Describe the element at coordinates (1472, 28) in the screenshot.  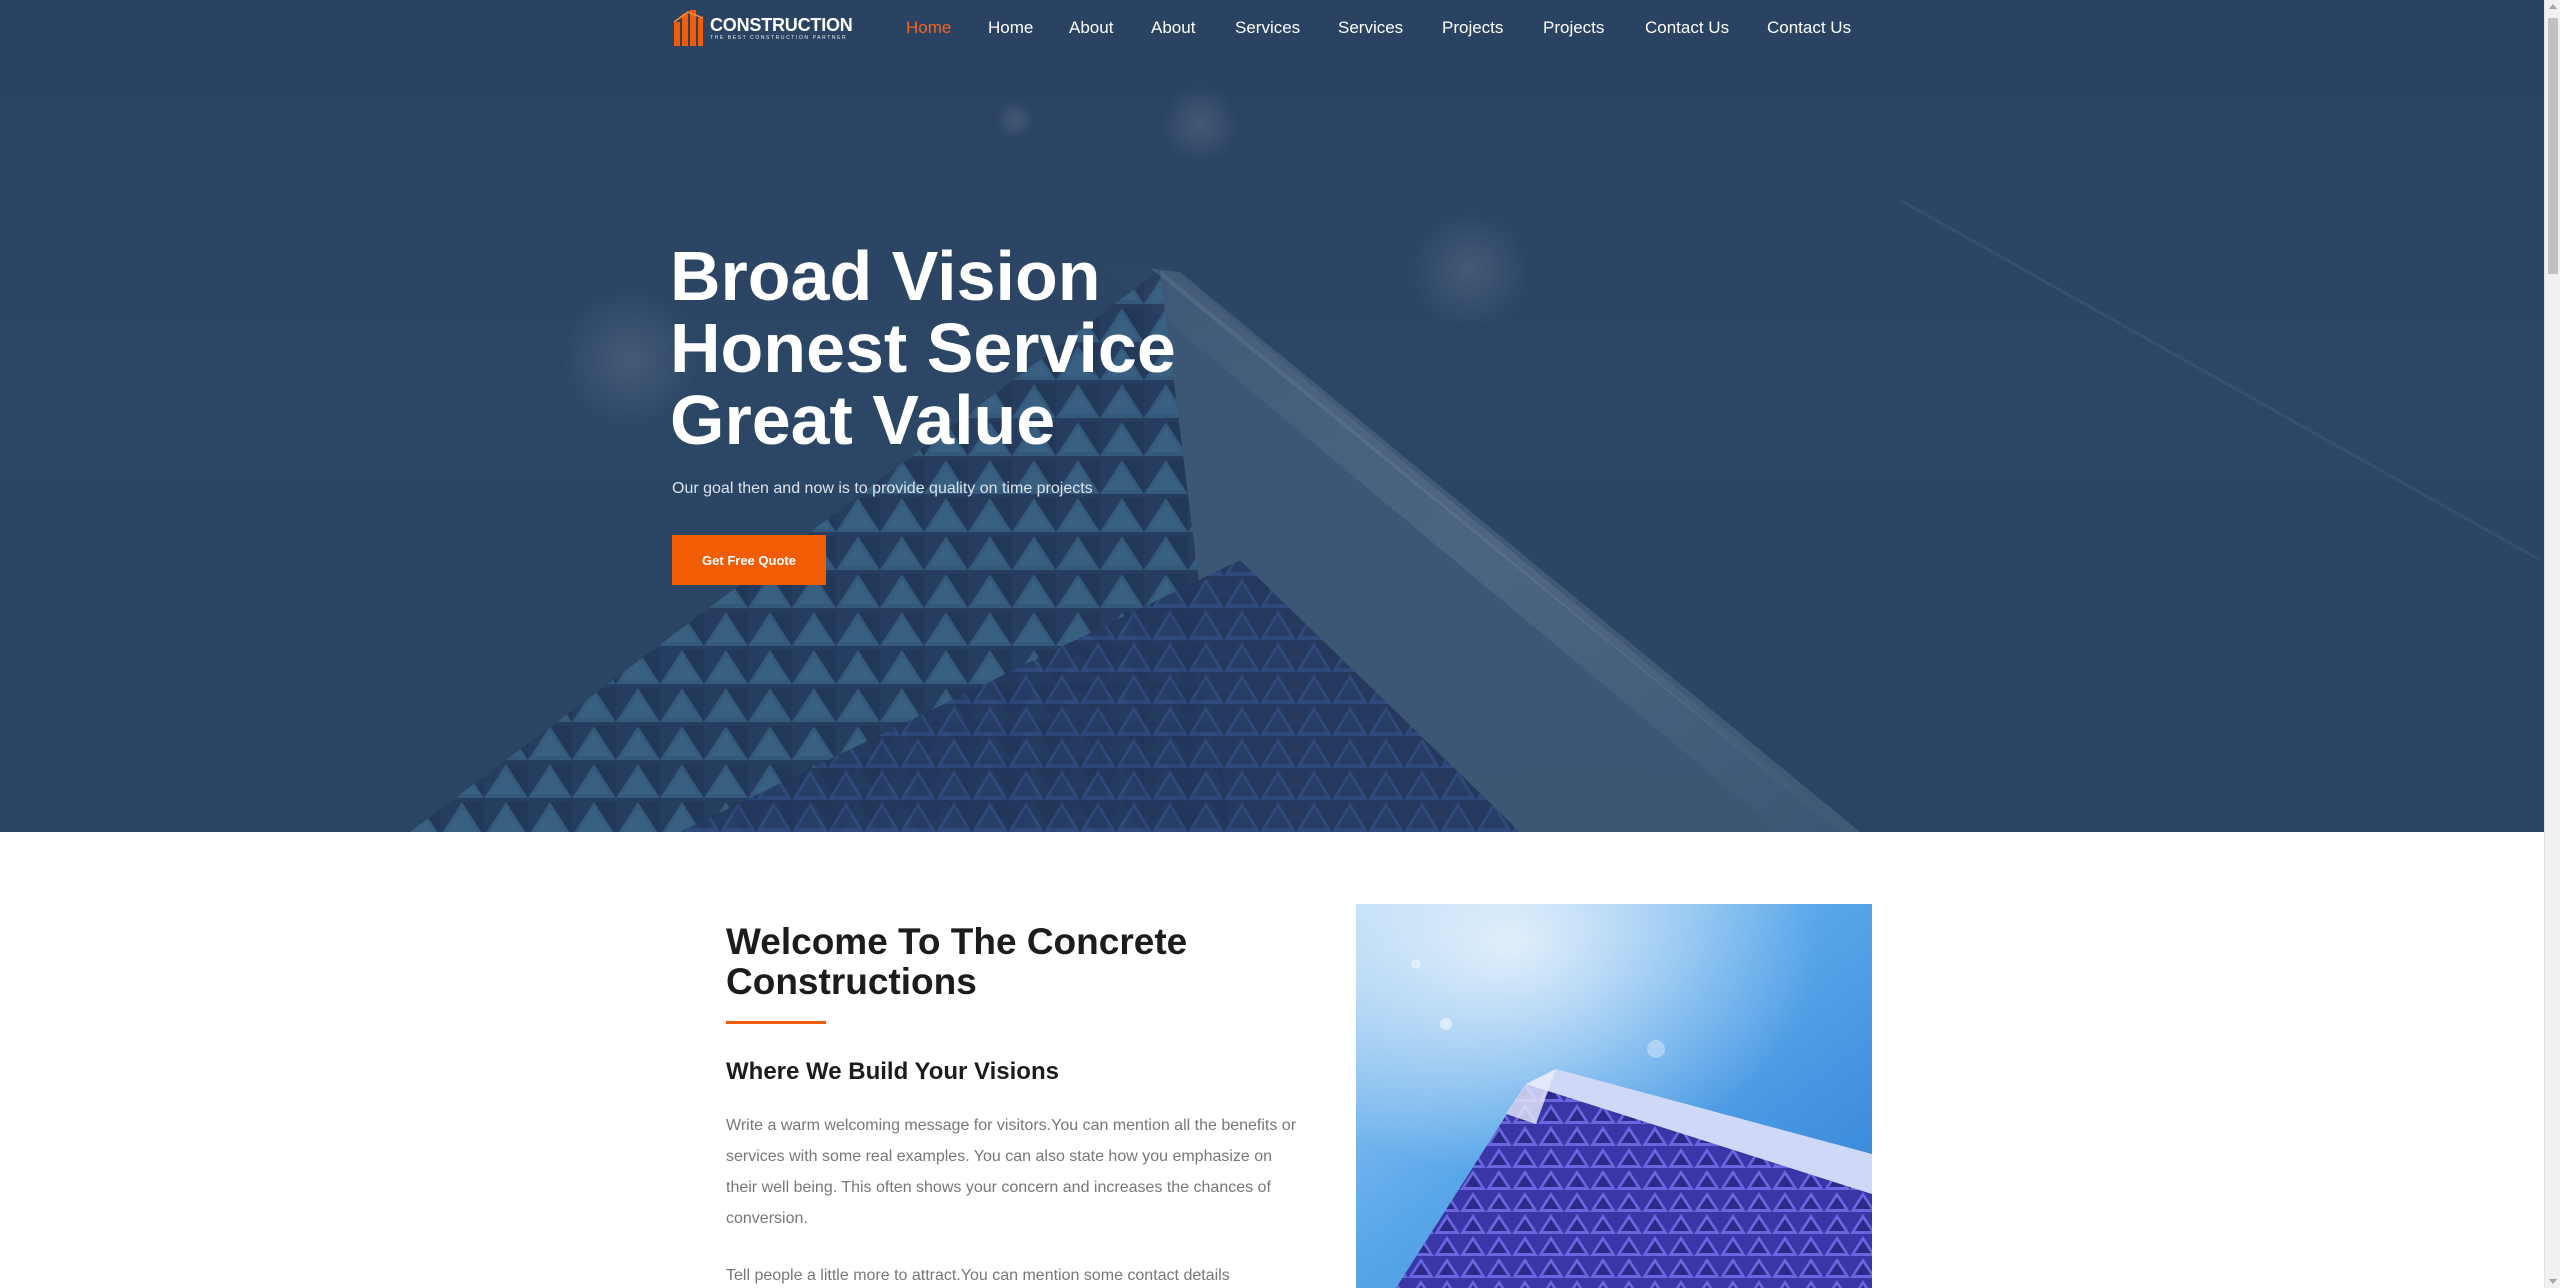
I see `nav-item-projects: Projects` at that location.